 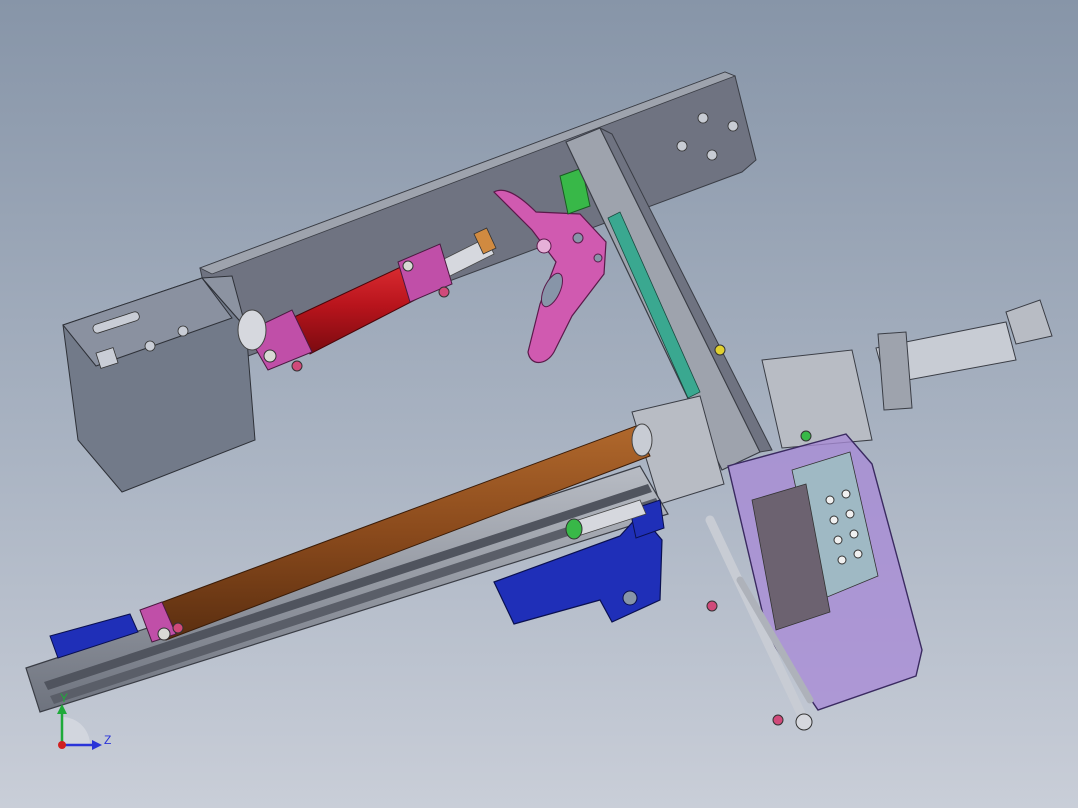 What do you see at coordinates (642, 440) in the screenshot?
I see `brown-cylinder-cap` at bounding box center [642, 440].